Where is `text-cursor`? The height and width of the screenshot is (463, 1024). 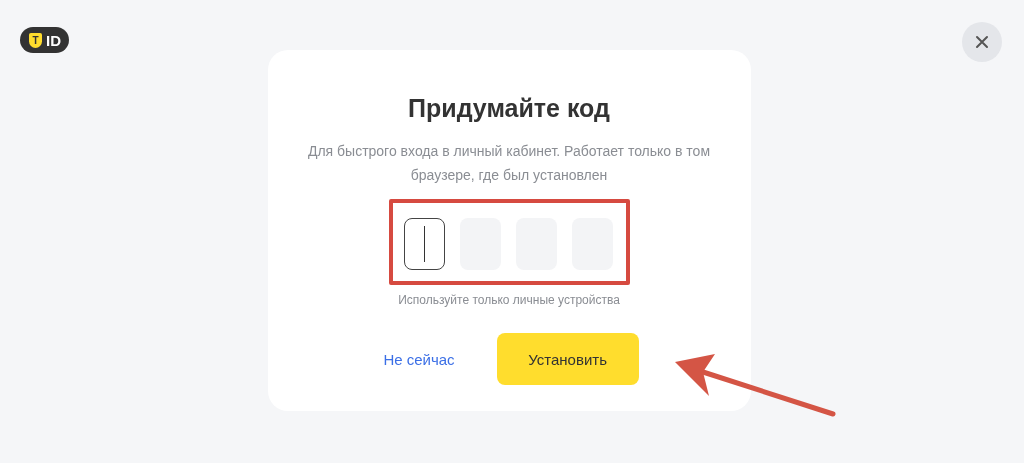 text-cursor is located at coordinates (424, 244).